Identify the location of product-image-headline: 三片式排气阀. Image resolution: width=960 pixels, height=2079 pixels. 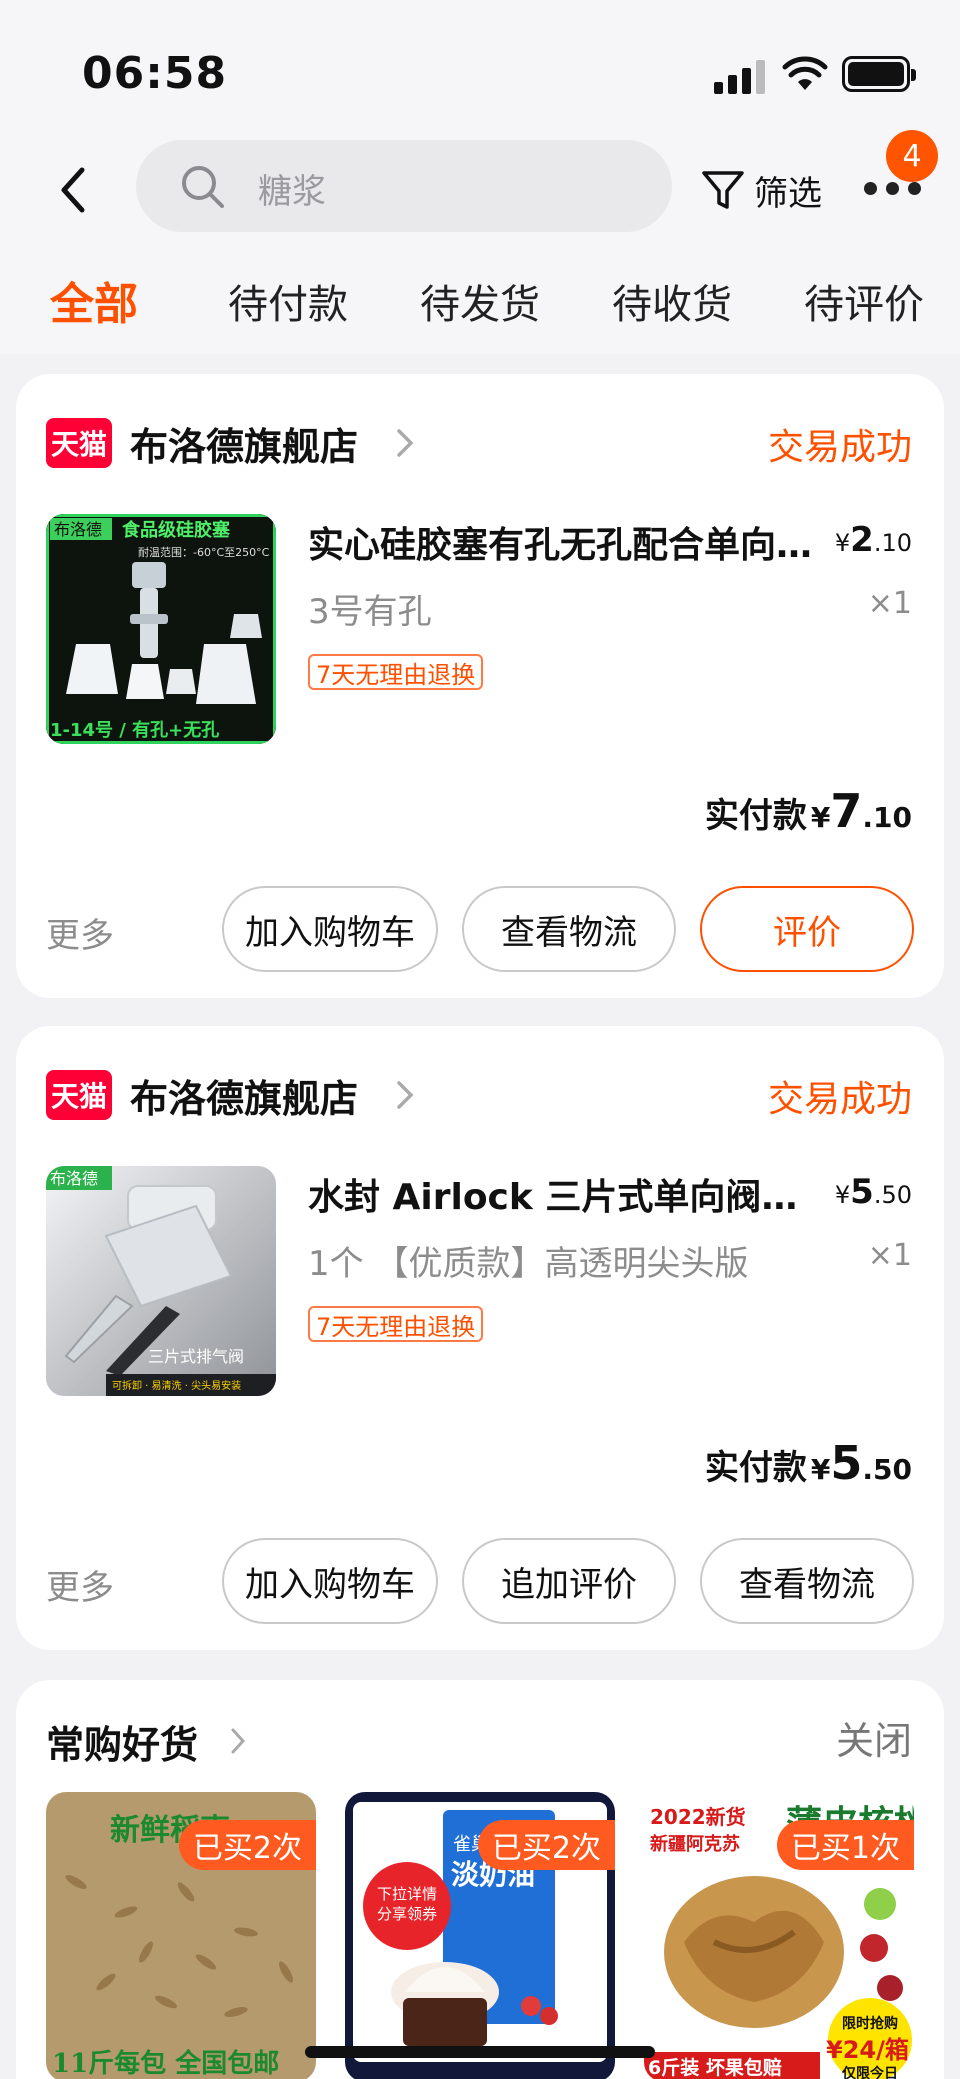
(196, 1356).